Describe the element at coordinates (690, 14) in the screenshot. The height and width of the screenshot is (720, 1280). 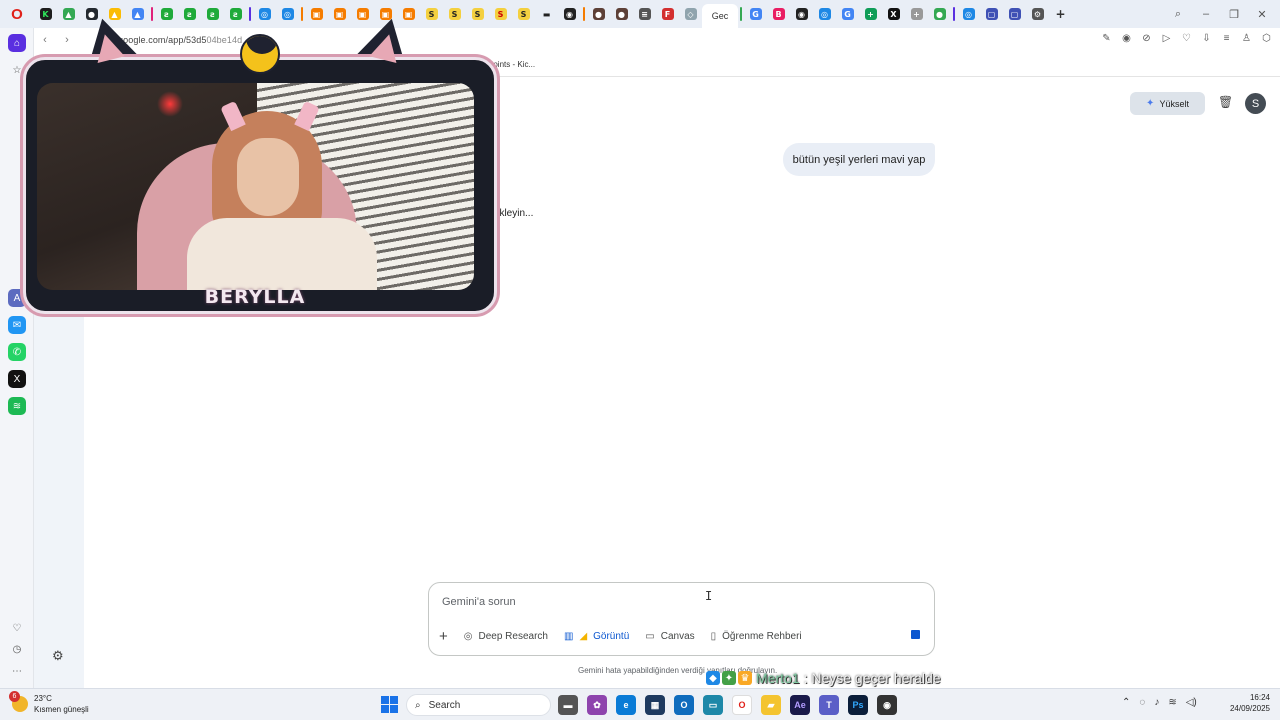
I see `tab: ◇` at that location.